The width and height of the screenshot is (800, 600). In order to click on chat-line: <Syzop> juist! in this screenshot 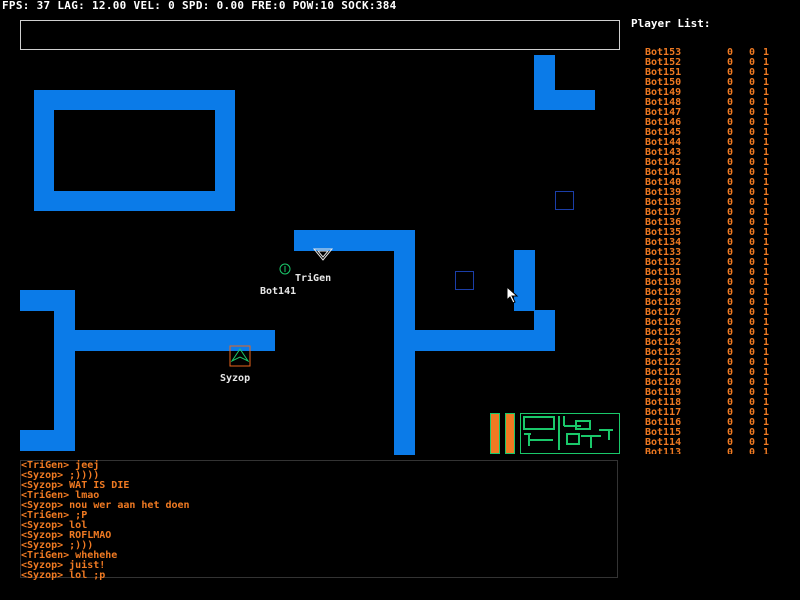, I will do `click(63, 565)`.